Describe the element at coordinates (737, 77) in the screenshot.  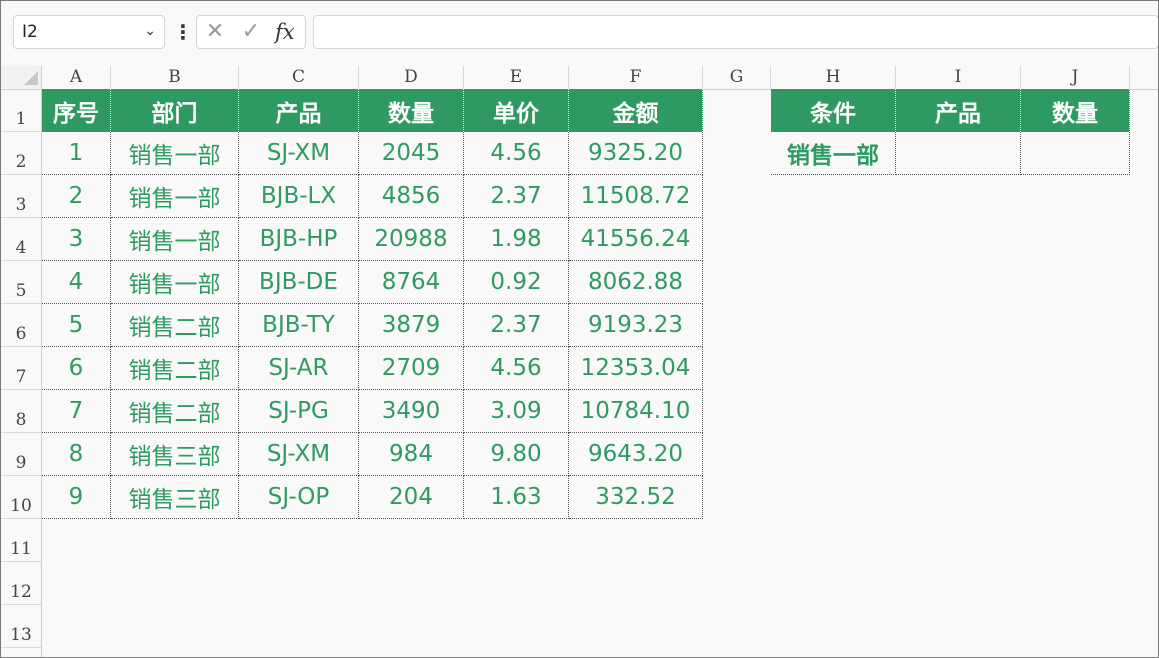
I see `column-header-G: G` at that location.